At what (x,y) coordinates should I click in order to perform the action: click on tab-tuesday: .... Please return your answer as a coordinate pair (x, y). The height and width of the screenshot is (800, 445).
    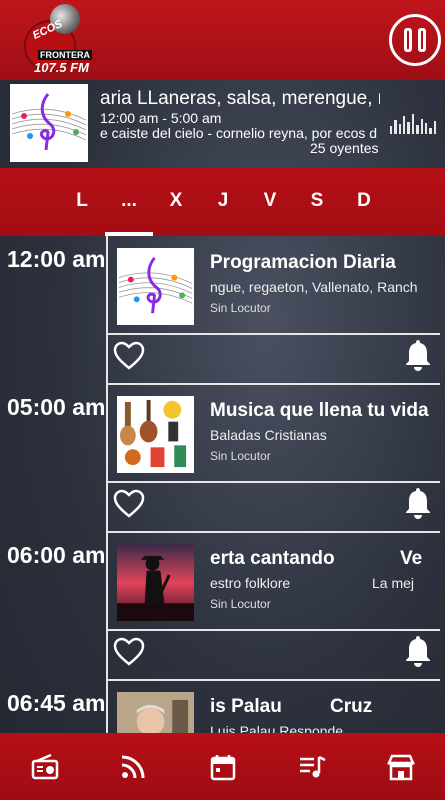
    Looking at the image, I should click on (129, 201).